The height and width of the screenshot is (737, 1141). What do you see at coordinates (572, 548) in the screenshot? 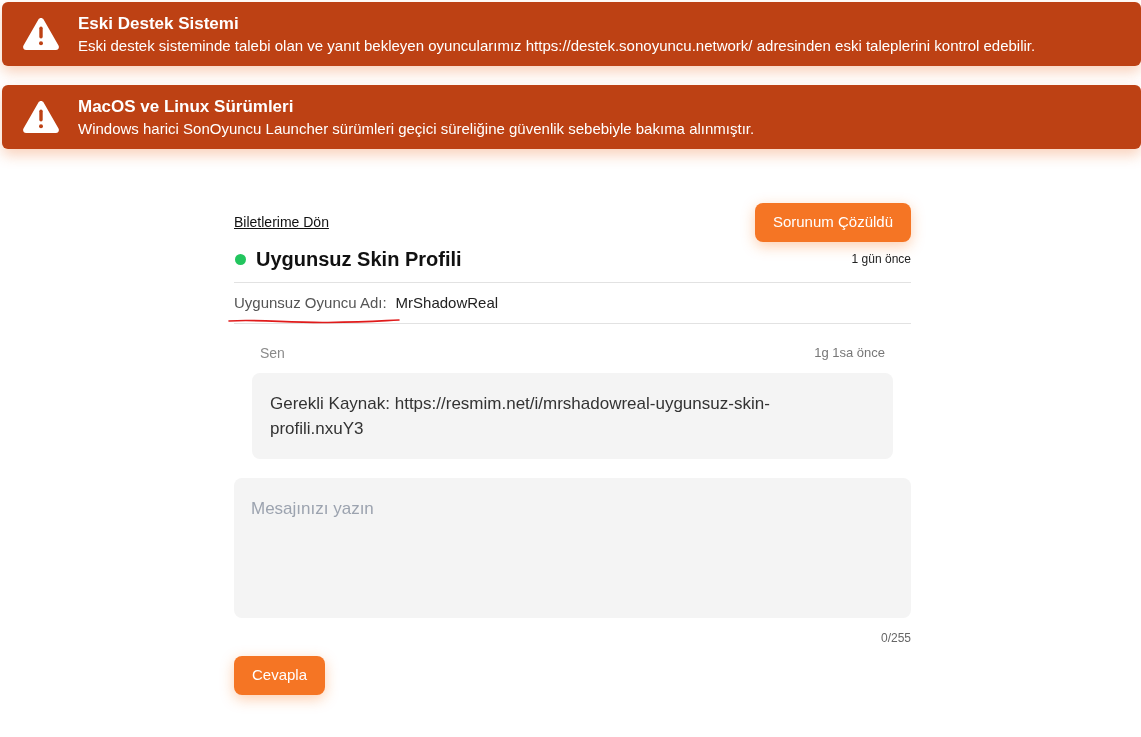
I see `message-input-field: Mesajınızı yazın` at bounding box center [572, 548].